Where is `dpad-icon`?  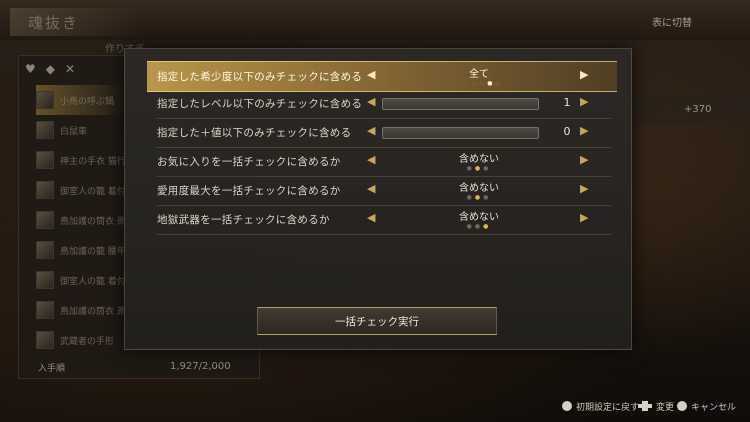 dpad-icon is located at coordinates (645, 406).